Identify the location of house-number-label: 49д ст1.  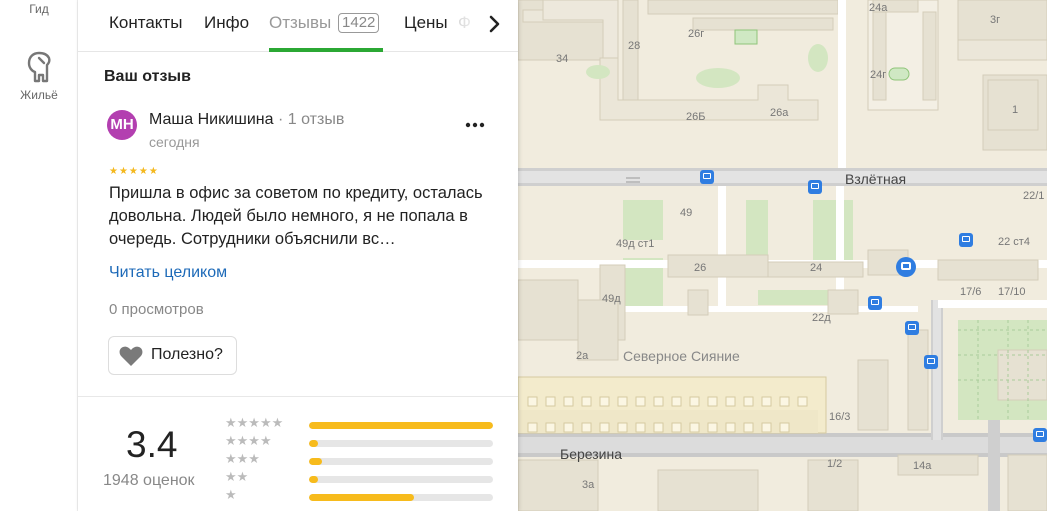
(635, 244).